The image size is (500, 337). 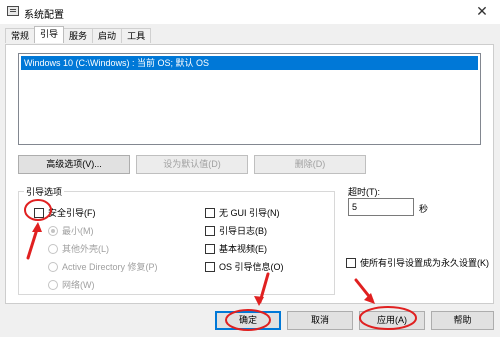 I want to click on os-list-item: Windows 10 (C:\Windows) : 当前 OS; 默认 OS, so click(x=249, y=63).